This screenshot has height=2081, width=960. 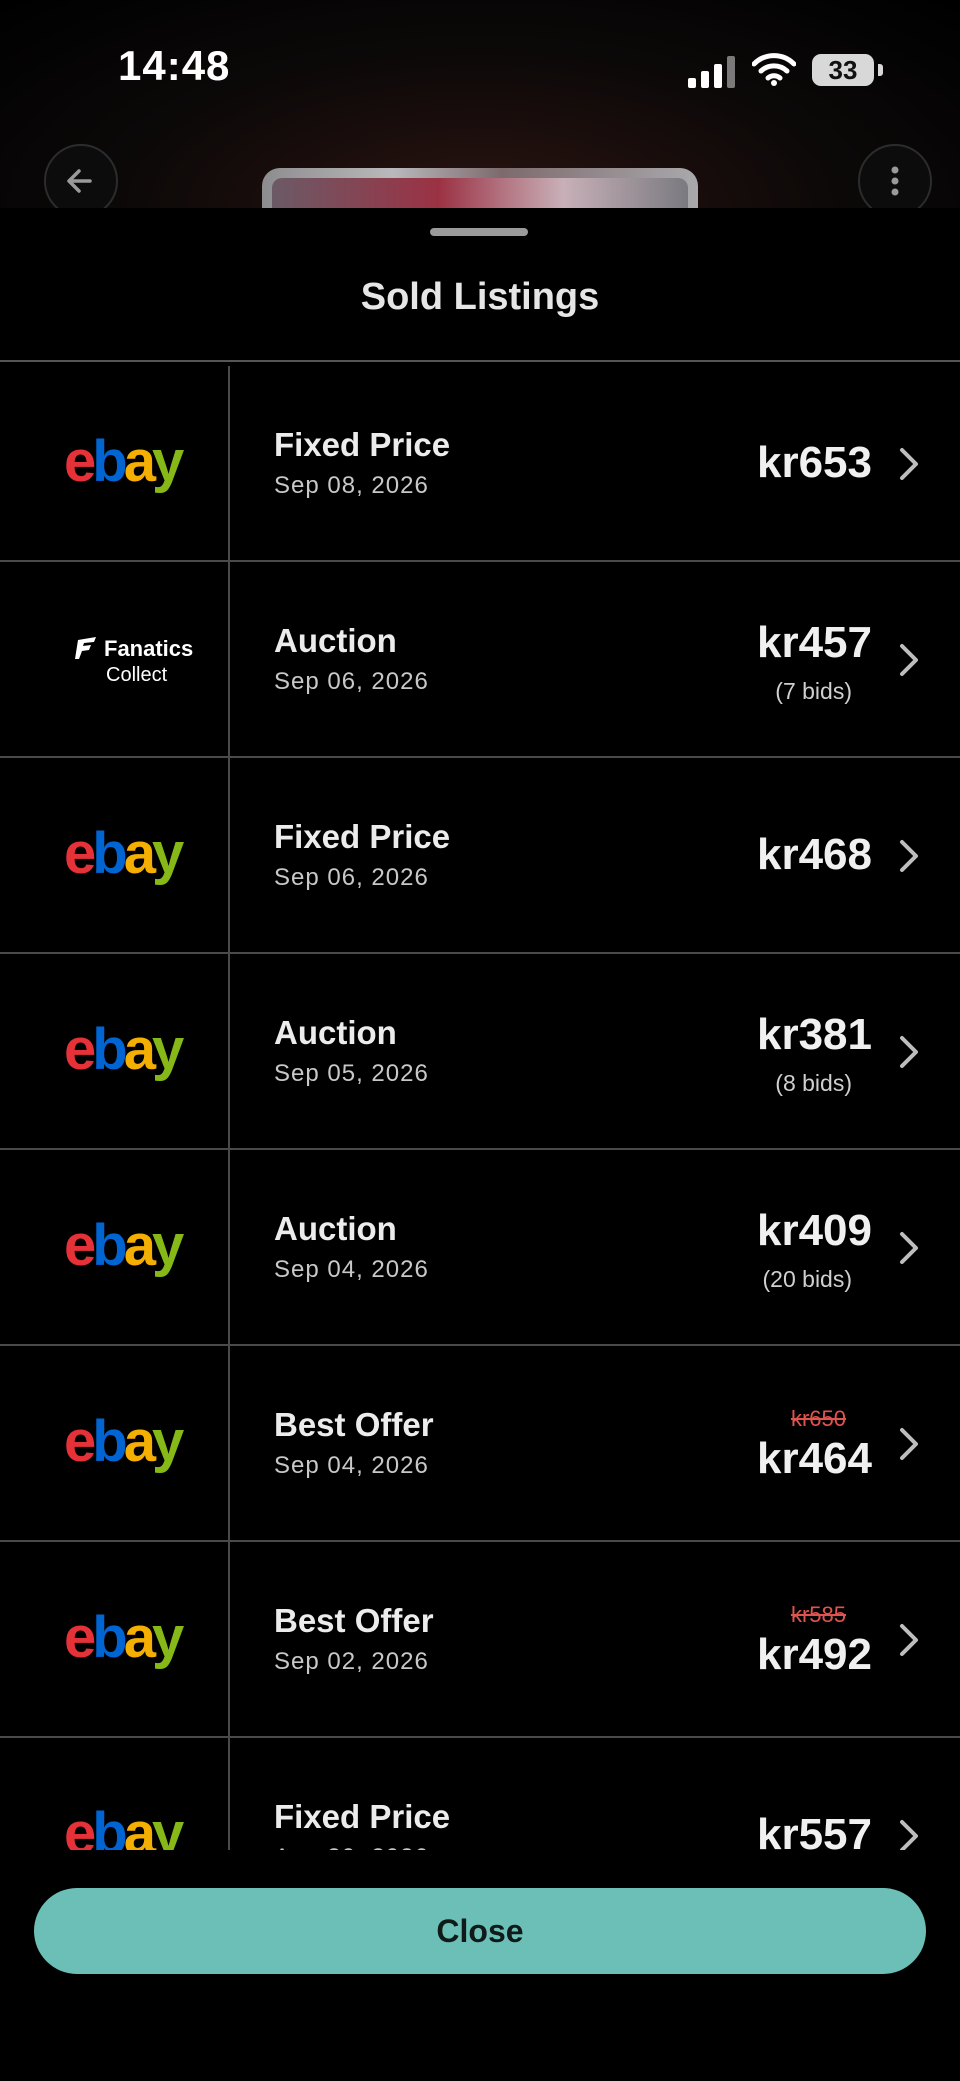 What do you see at coordinates (843, 70) in the screenshot?
I see `battery-level: 33` at bounding box center [843, 70].